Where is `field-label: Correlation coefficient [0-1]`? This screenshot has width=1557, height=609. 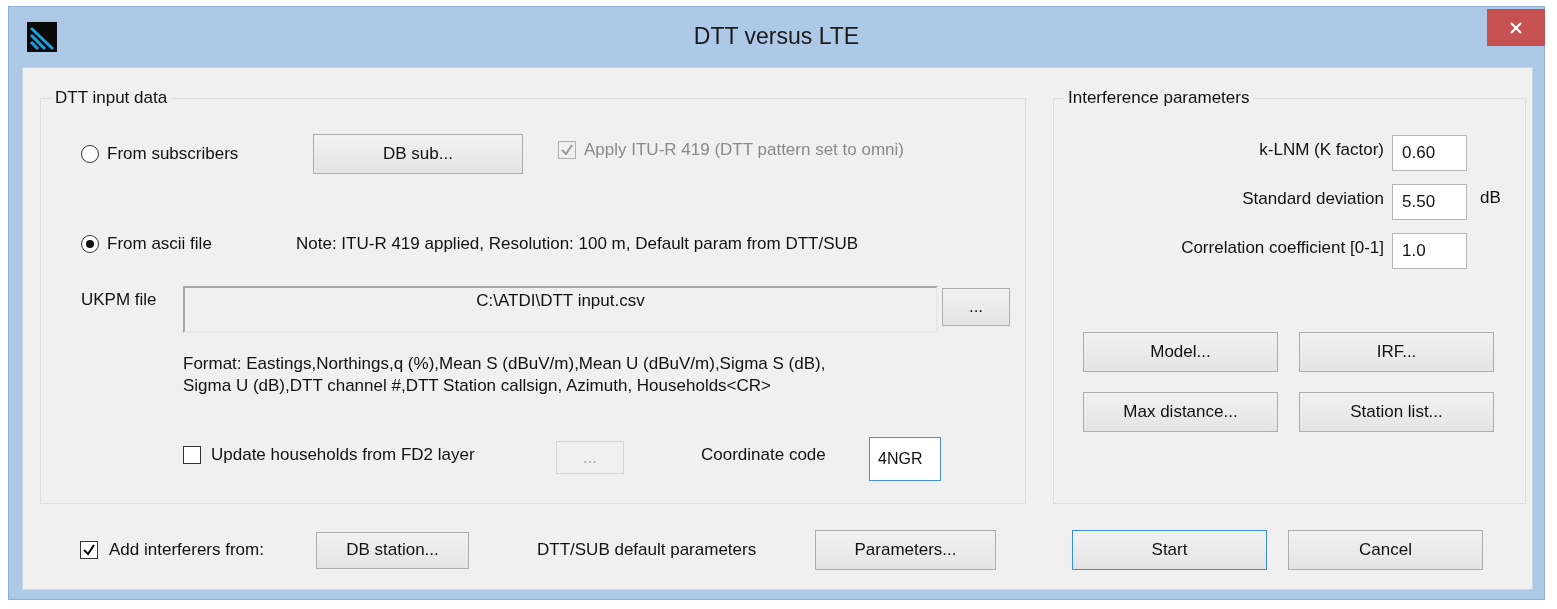
field-label: Correlation coefficient [0-1] is located at coordinates (1282, 248).